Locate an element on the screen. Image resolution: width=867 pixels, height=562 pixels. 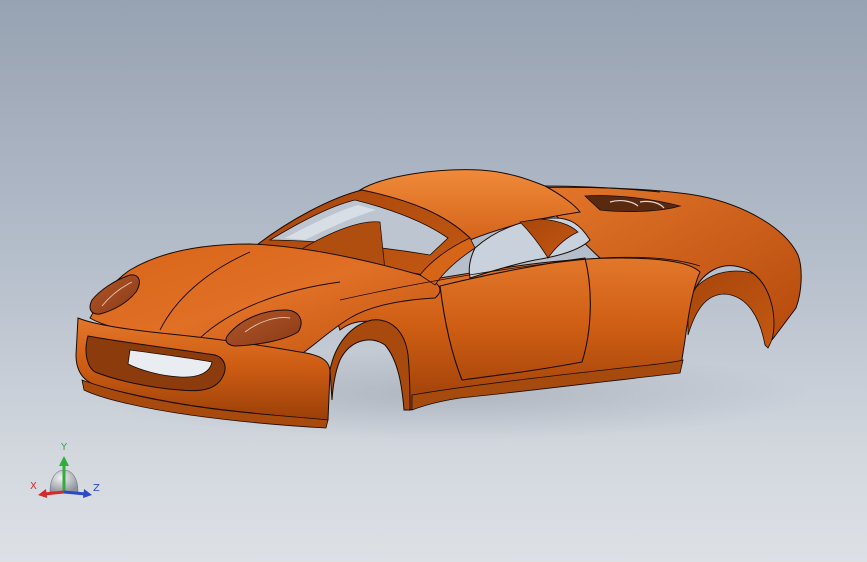
x-axis-line is located at coordinates (54, 493).